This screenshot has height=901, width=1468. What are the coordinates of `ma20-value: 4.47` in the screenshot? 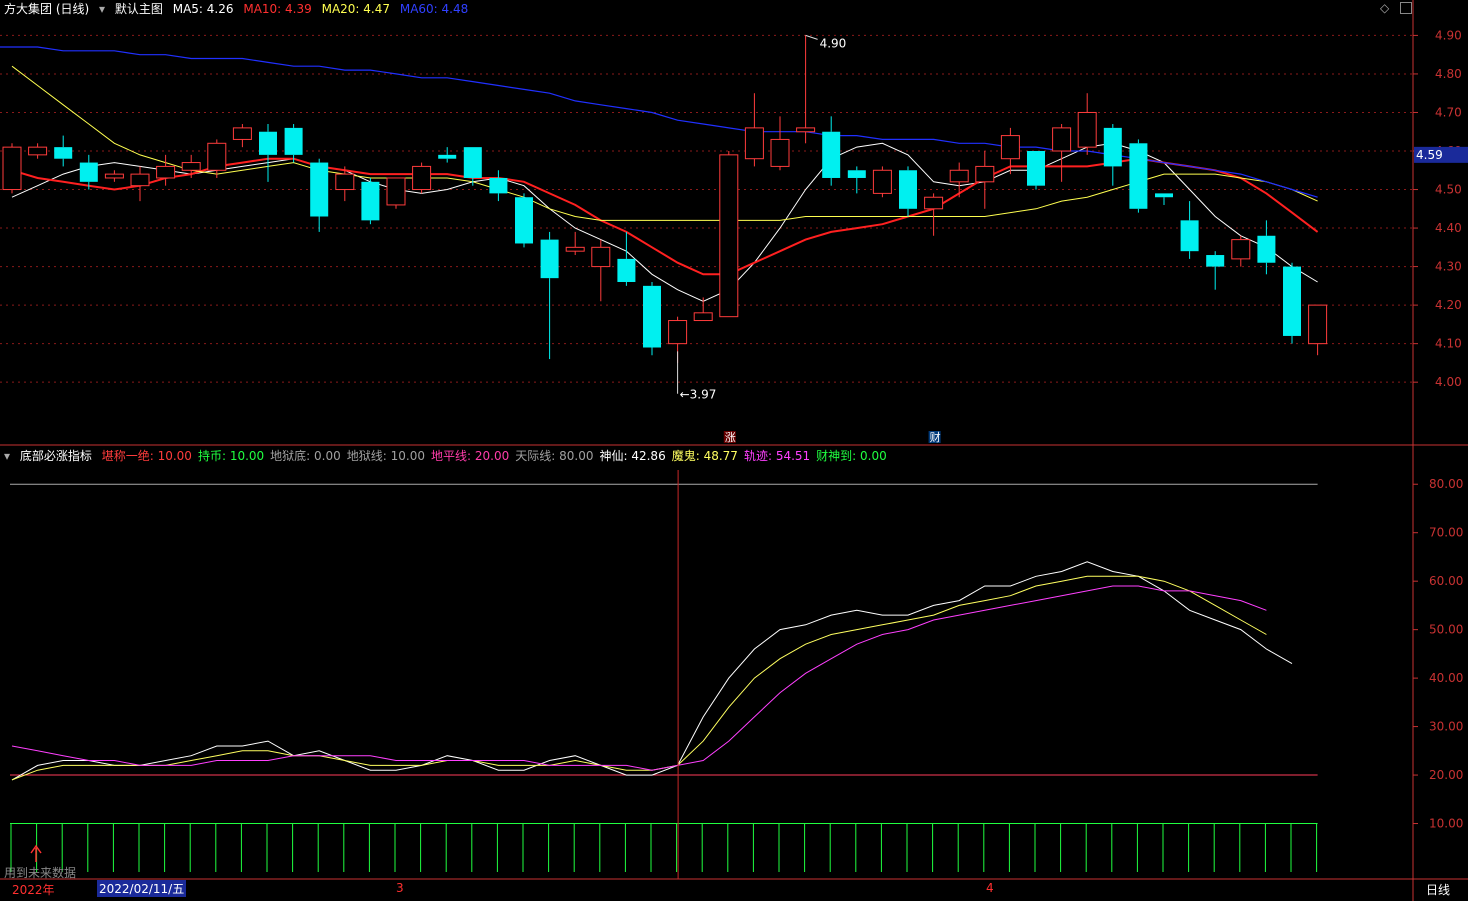 It's located at (377, 9).